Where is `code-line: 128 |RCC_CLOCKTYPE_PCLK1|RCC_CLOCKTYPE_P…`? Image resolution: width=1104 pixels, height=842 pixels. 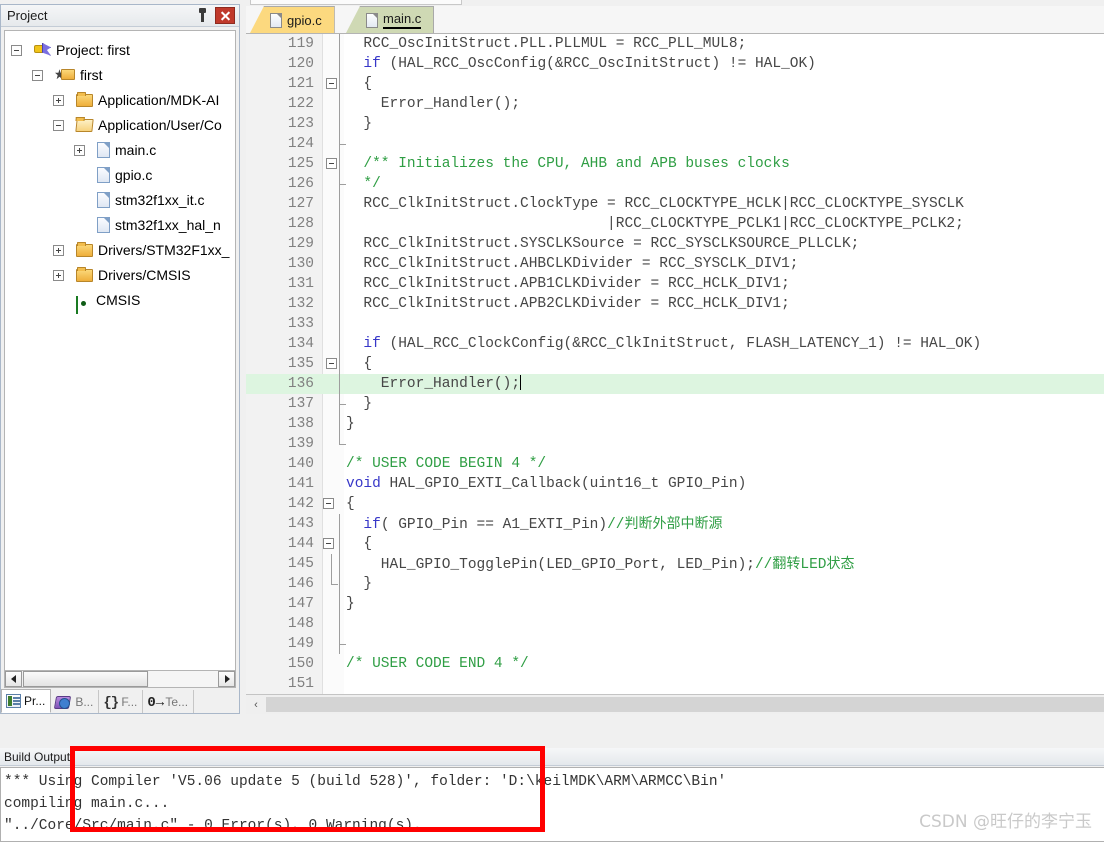
code-line: 128 |RCC_CLOCKTYPE_PCLK1|RCC_CLOCKTYPE_P… is located at coordinates (675, 224).